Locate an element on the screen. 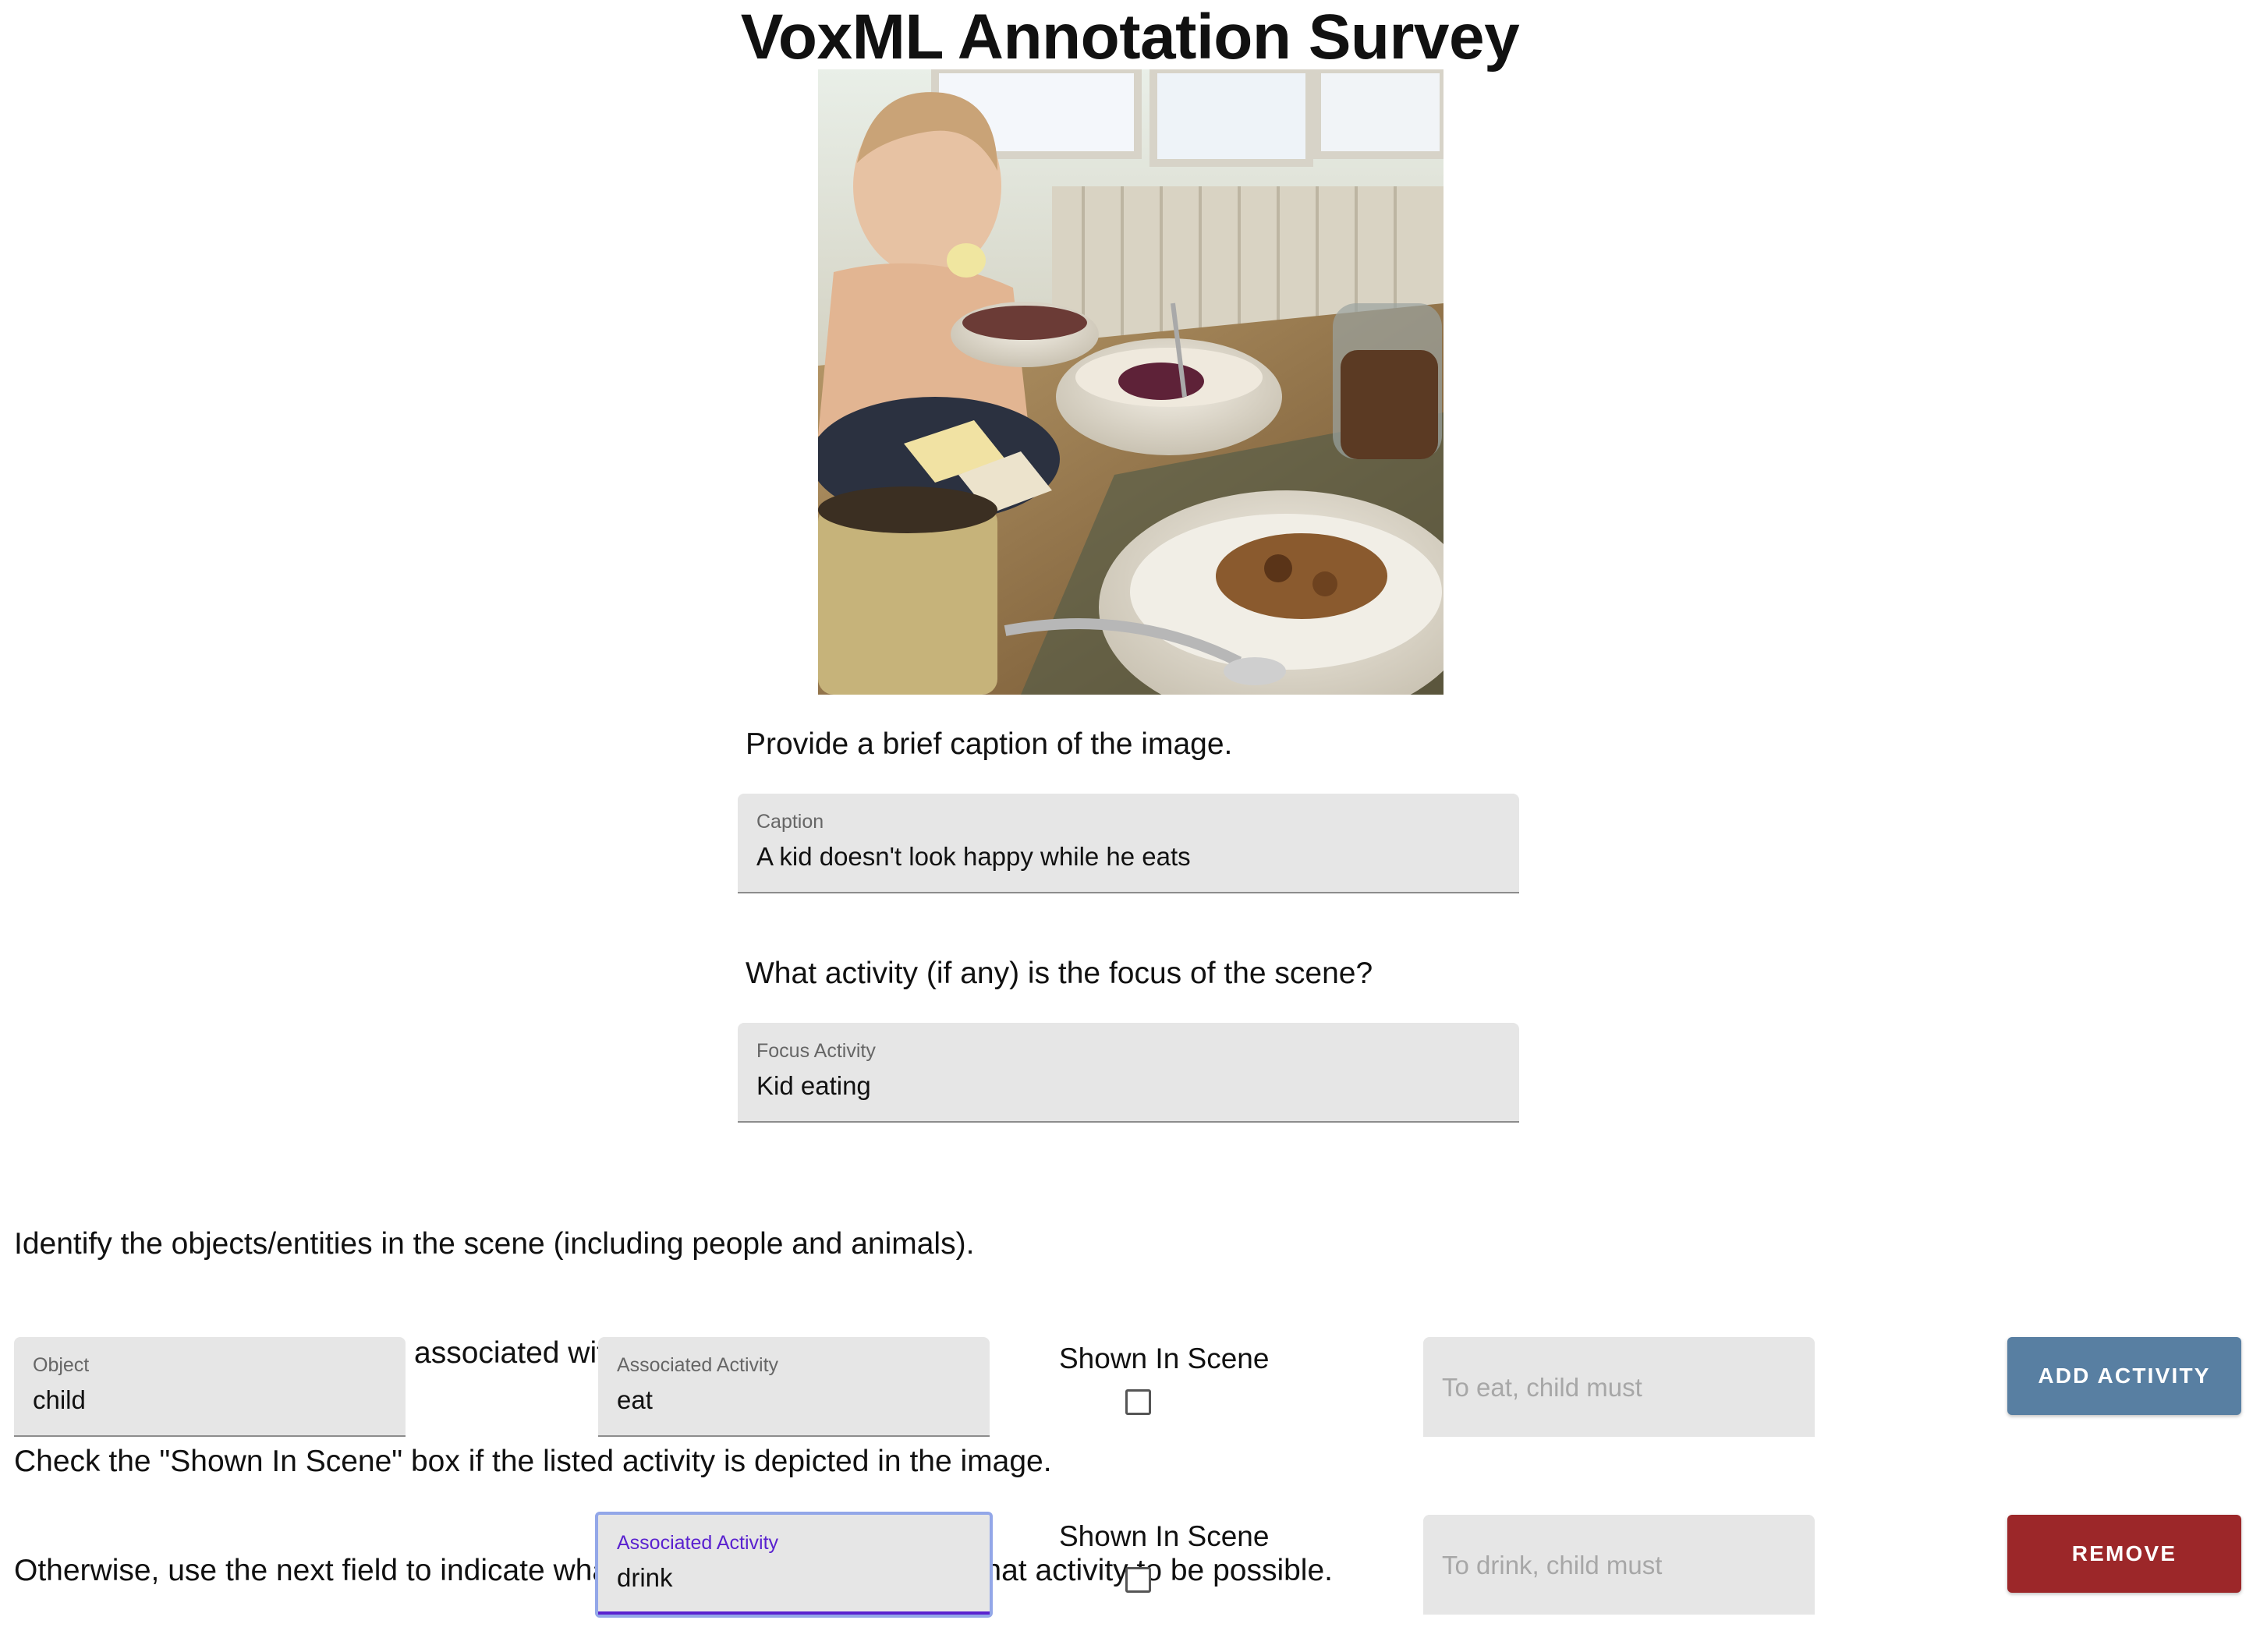 This screenshot has height=1652, width=2260. focus-activity-field: Focus Activity Kid eating is located at coordinates (1128, 1073).